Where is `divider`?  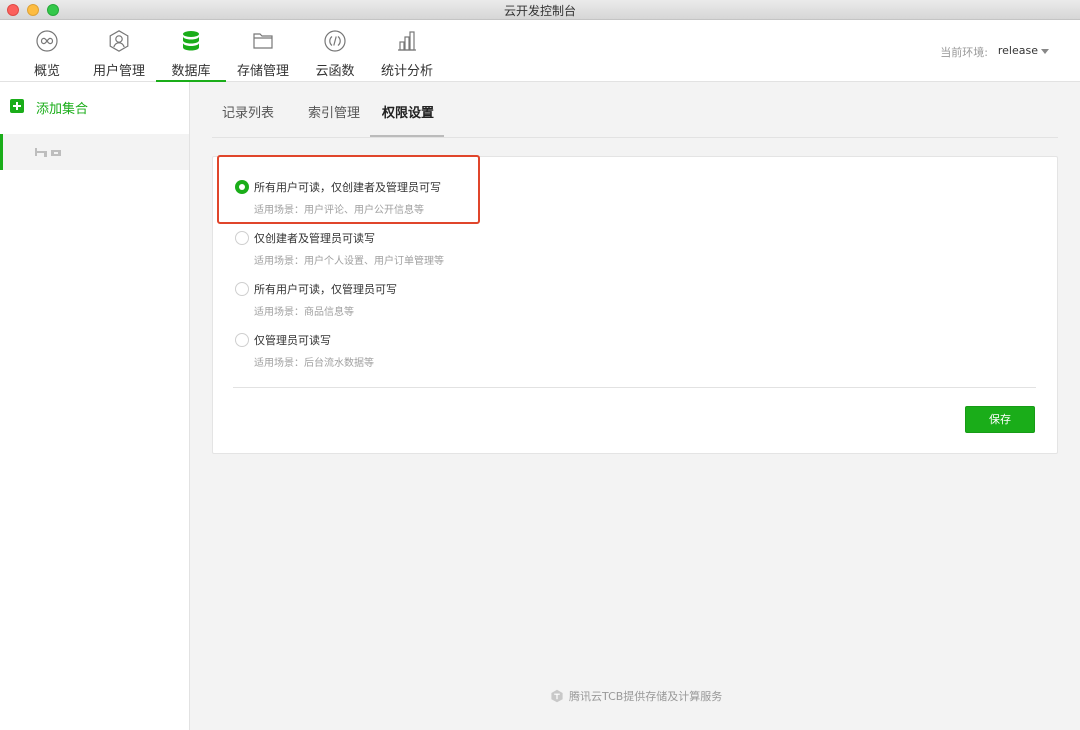 divider is located at coordinates (634, 387).